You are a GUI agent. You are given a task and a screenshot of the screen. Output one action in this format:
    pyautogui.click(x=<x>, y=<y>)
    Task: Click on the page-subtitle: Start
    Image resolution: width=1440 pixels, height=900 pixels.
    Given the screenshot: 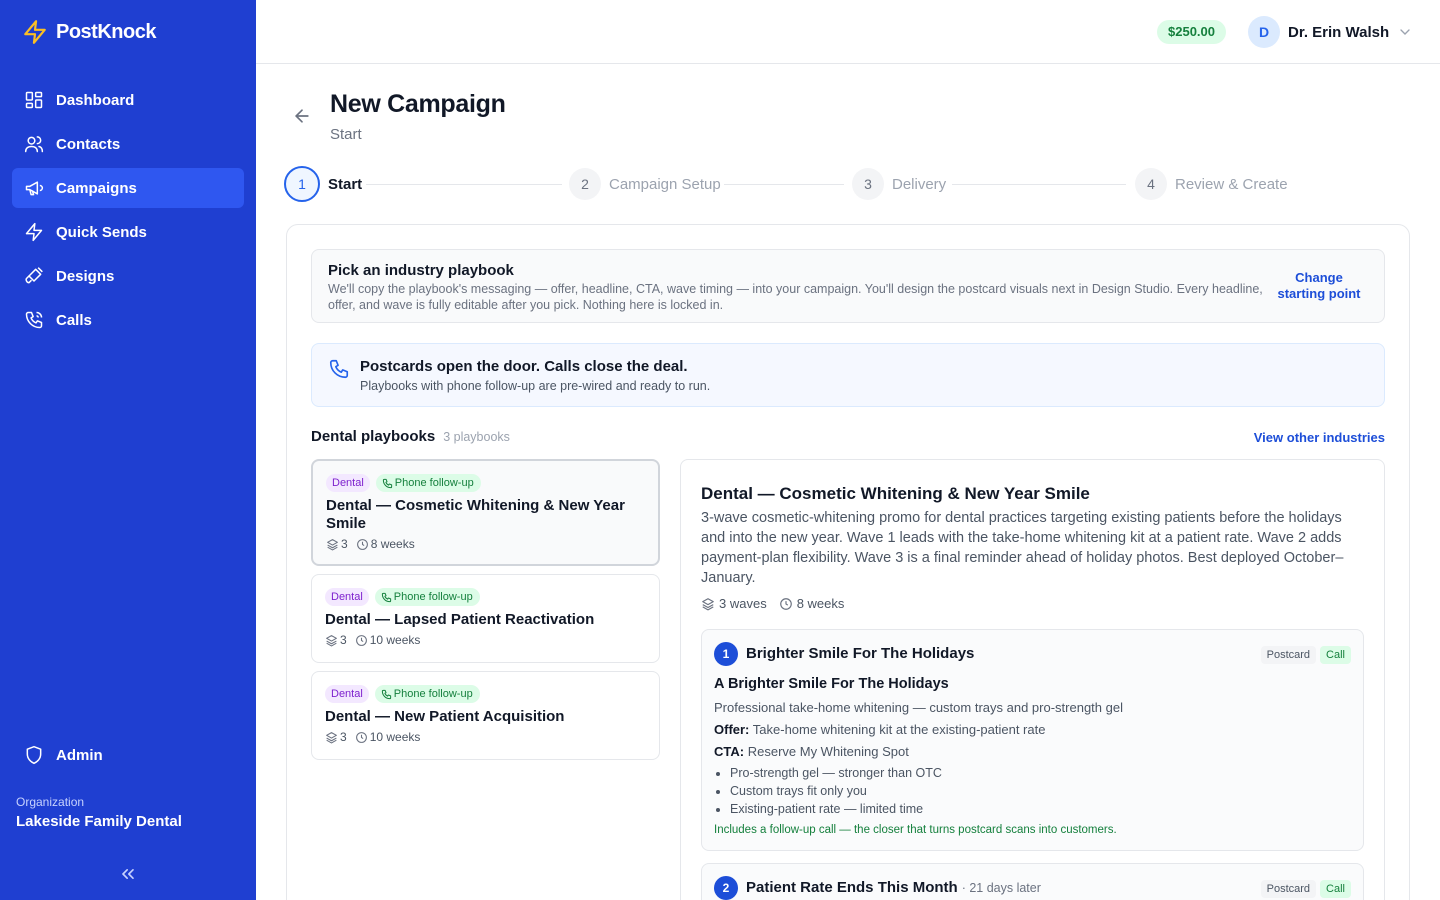 What is the action you would take?
    pyautogui.click(x=346, y=134)
    